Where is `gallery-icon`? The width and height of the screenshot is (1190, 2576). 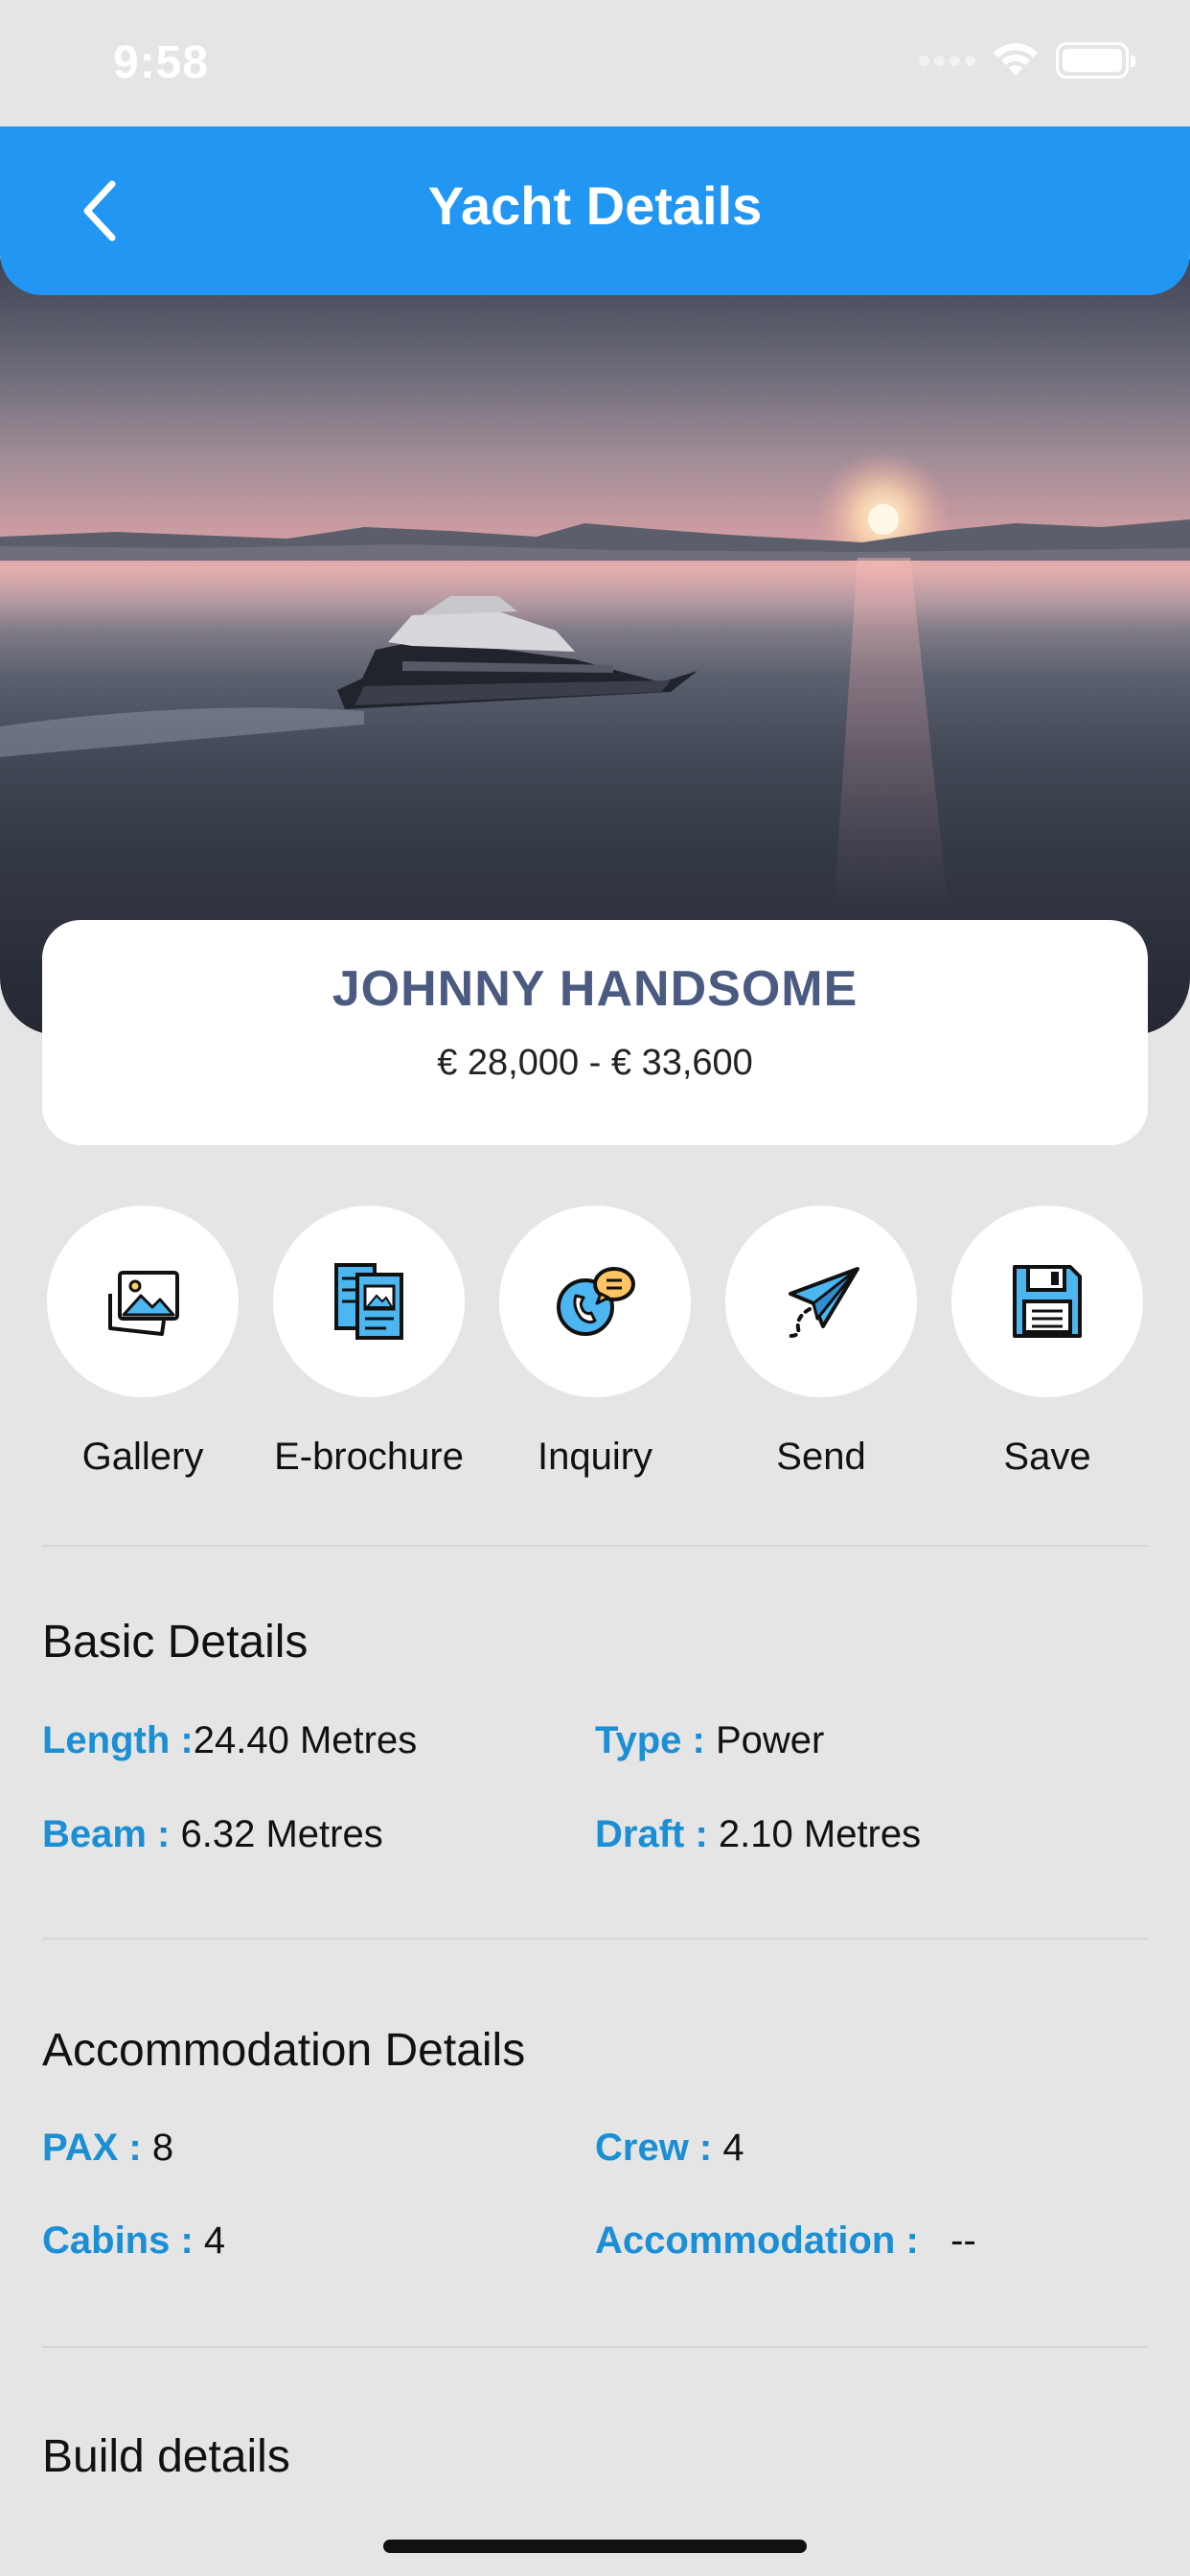 gallery-icon is located at coordinates (144, 1303).